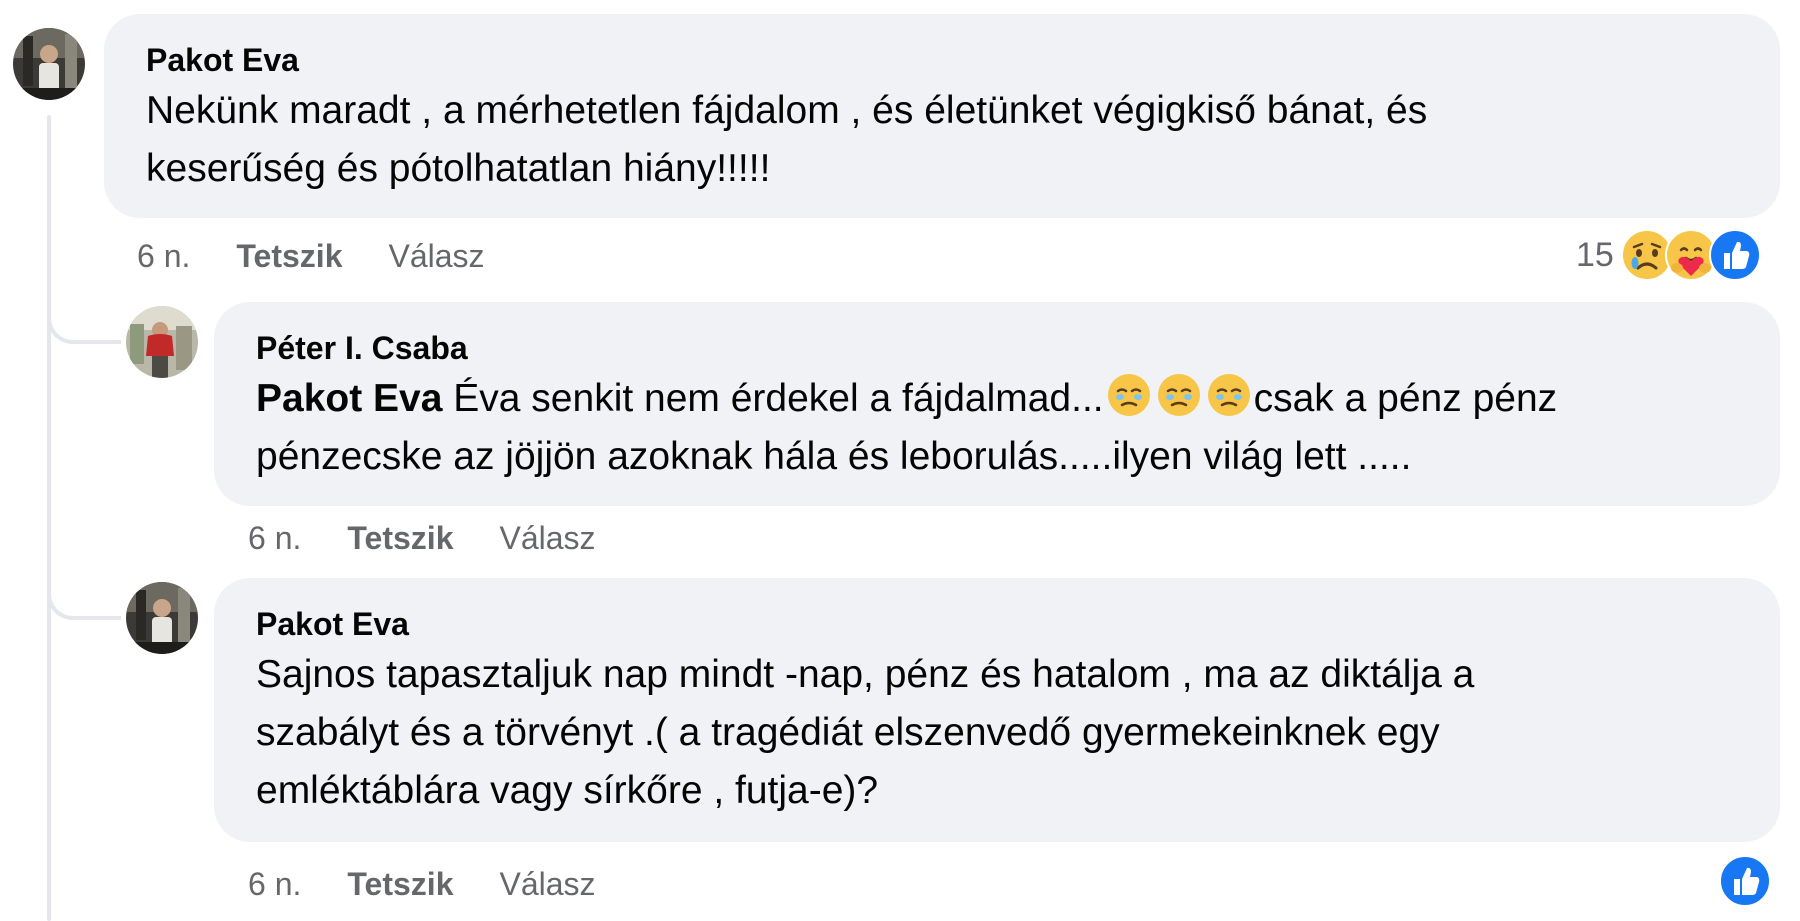  What do you see at coordinates (1669, 255) in the screenshot?
I see `reaction-summary: 15` at bounding box center [1669, 255].